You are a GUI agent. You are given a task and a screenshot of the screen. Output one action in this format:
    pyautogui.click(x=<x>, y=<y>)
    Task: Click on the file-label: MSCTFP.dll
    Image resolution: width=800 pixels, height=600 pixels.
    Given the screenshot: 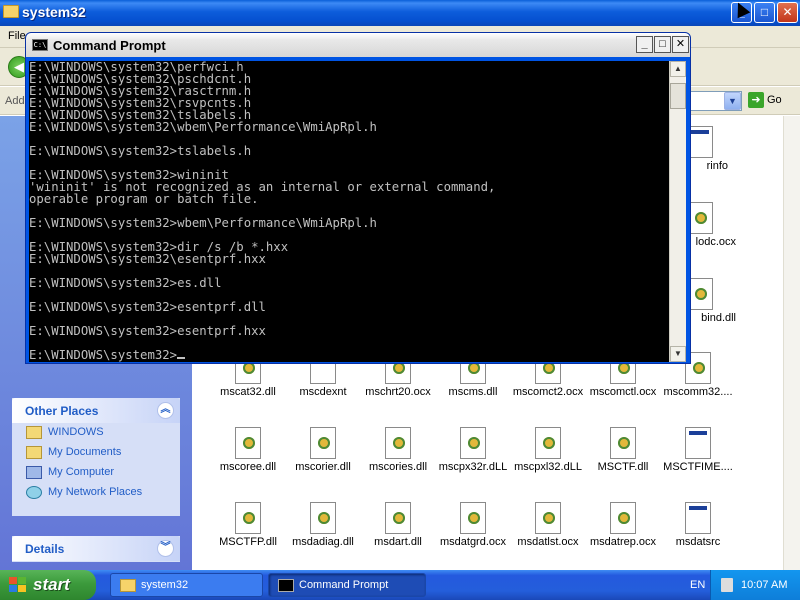 What is the action you would take?
    pyautogui.click(x=248, y=542)
    